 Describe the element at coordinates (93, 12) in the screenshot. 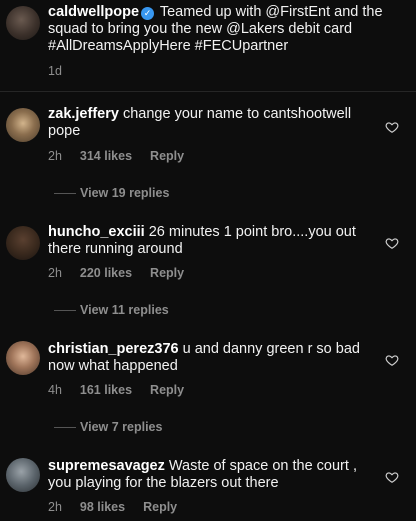

I see `caption-username: caldwellpope` at that location.